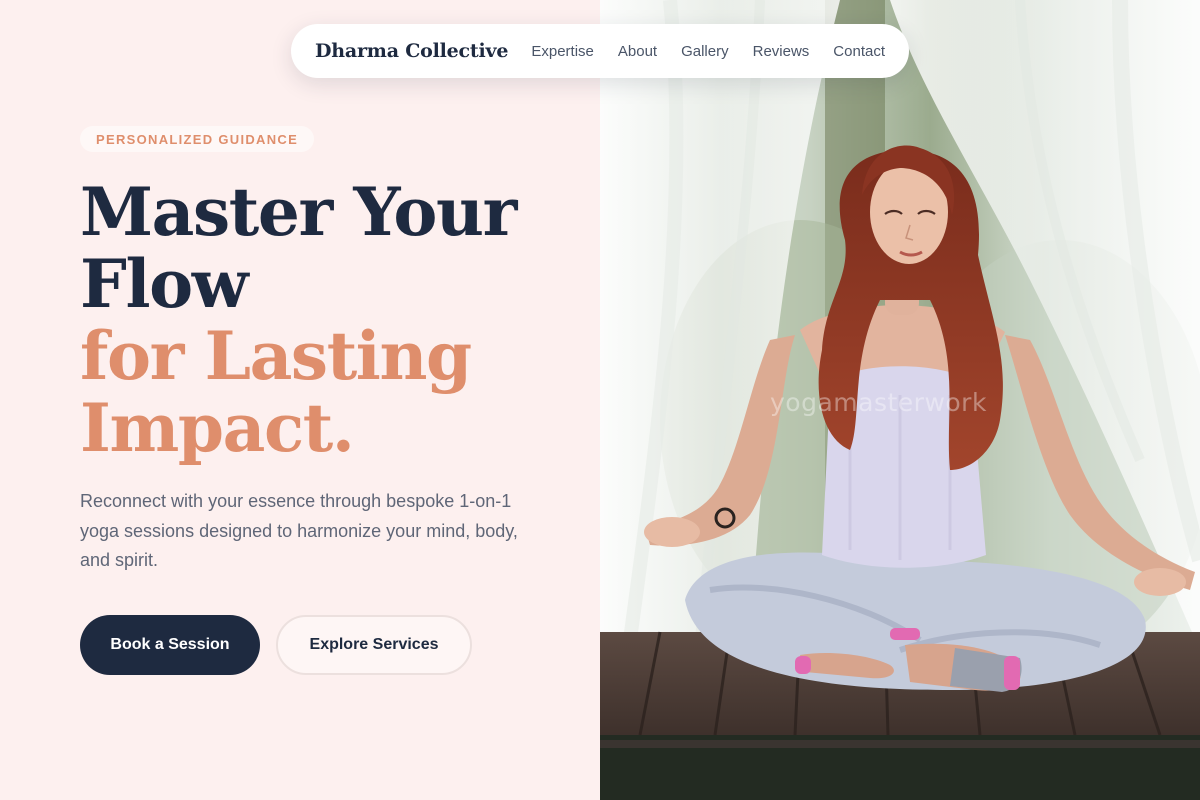 This screenshot has height=800, width=1200. What do you see at coordinates (217, 428) in the screenshot?
I see `headline-accent-line: Impact.` at bounding box center [217, 428].